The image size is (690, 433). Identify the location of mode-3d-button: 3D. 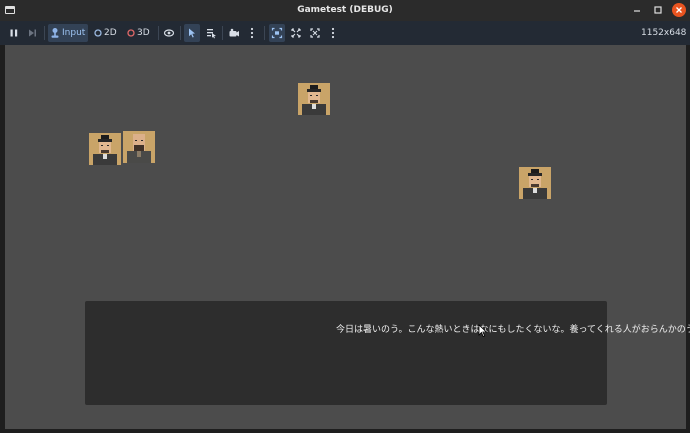
(140, 33).